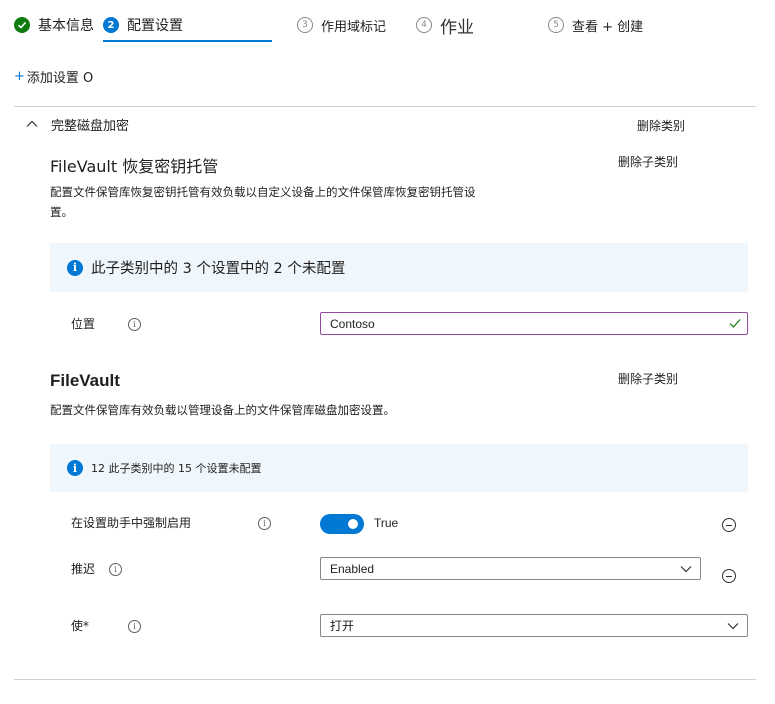  I want to click on delete-category-button: 删除类别, so click(661, 125).